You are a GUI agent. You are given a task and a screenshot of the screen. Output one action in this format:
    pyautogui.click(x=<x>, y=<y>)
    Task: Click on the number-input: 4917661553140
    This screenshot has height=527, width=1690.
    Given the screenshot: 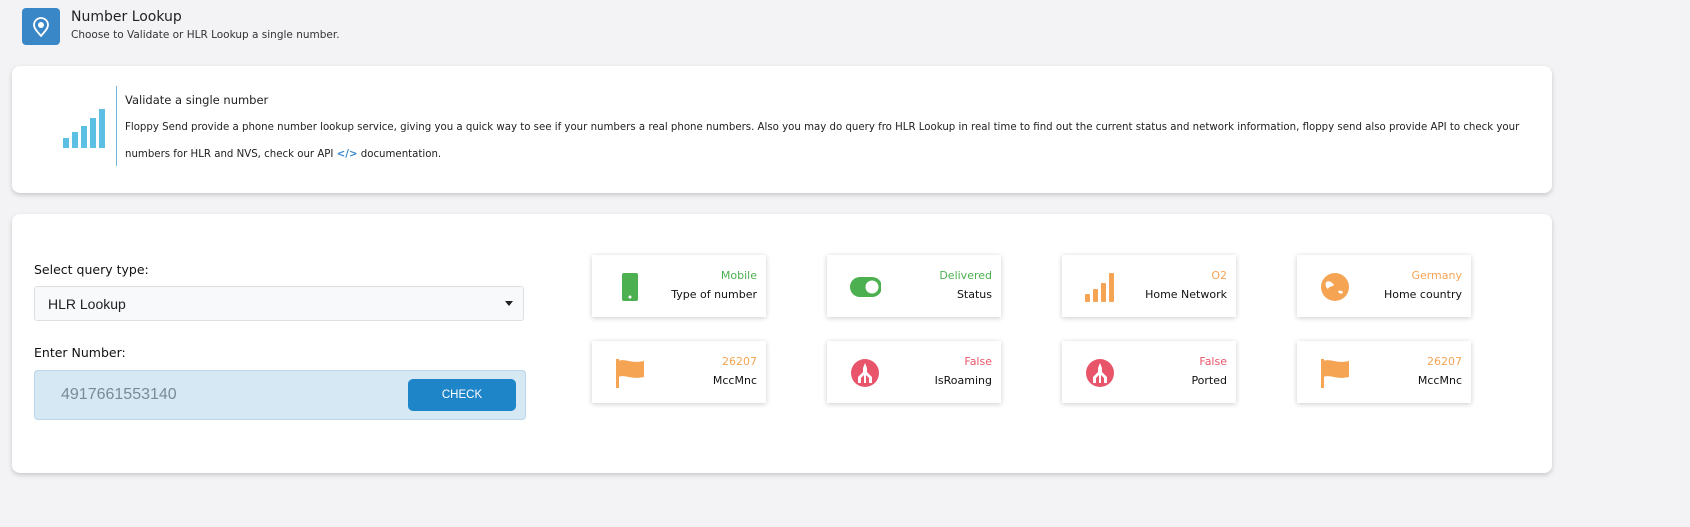 What is the action you would take?
    pyautogui.click(x=119, y=395)
    